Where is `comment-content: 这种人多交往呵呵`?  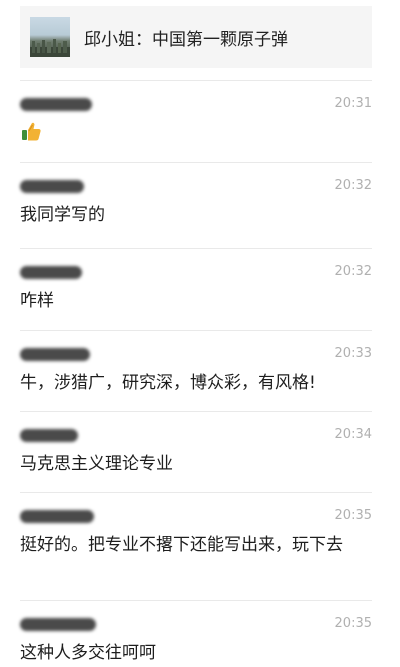 comment-content: 这种人多交往呵呵 is located at coordinates (88, 653).